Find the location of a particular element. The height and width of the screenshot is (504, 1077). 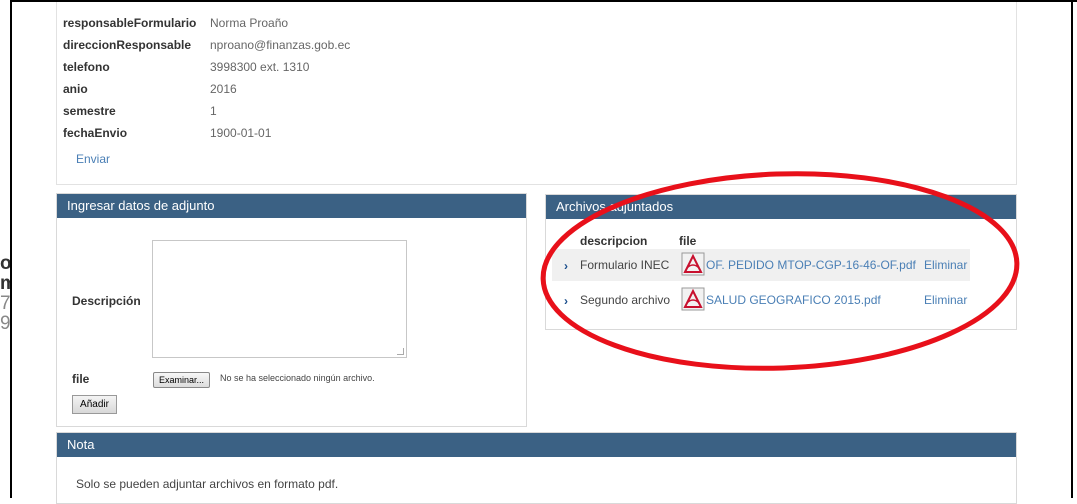

info-value: 2016 is located at coordinates (223, 89).